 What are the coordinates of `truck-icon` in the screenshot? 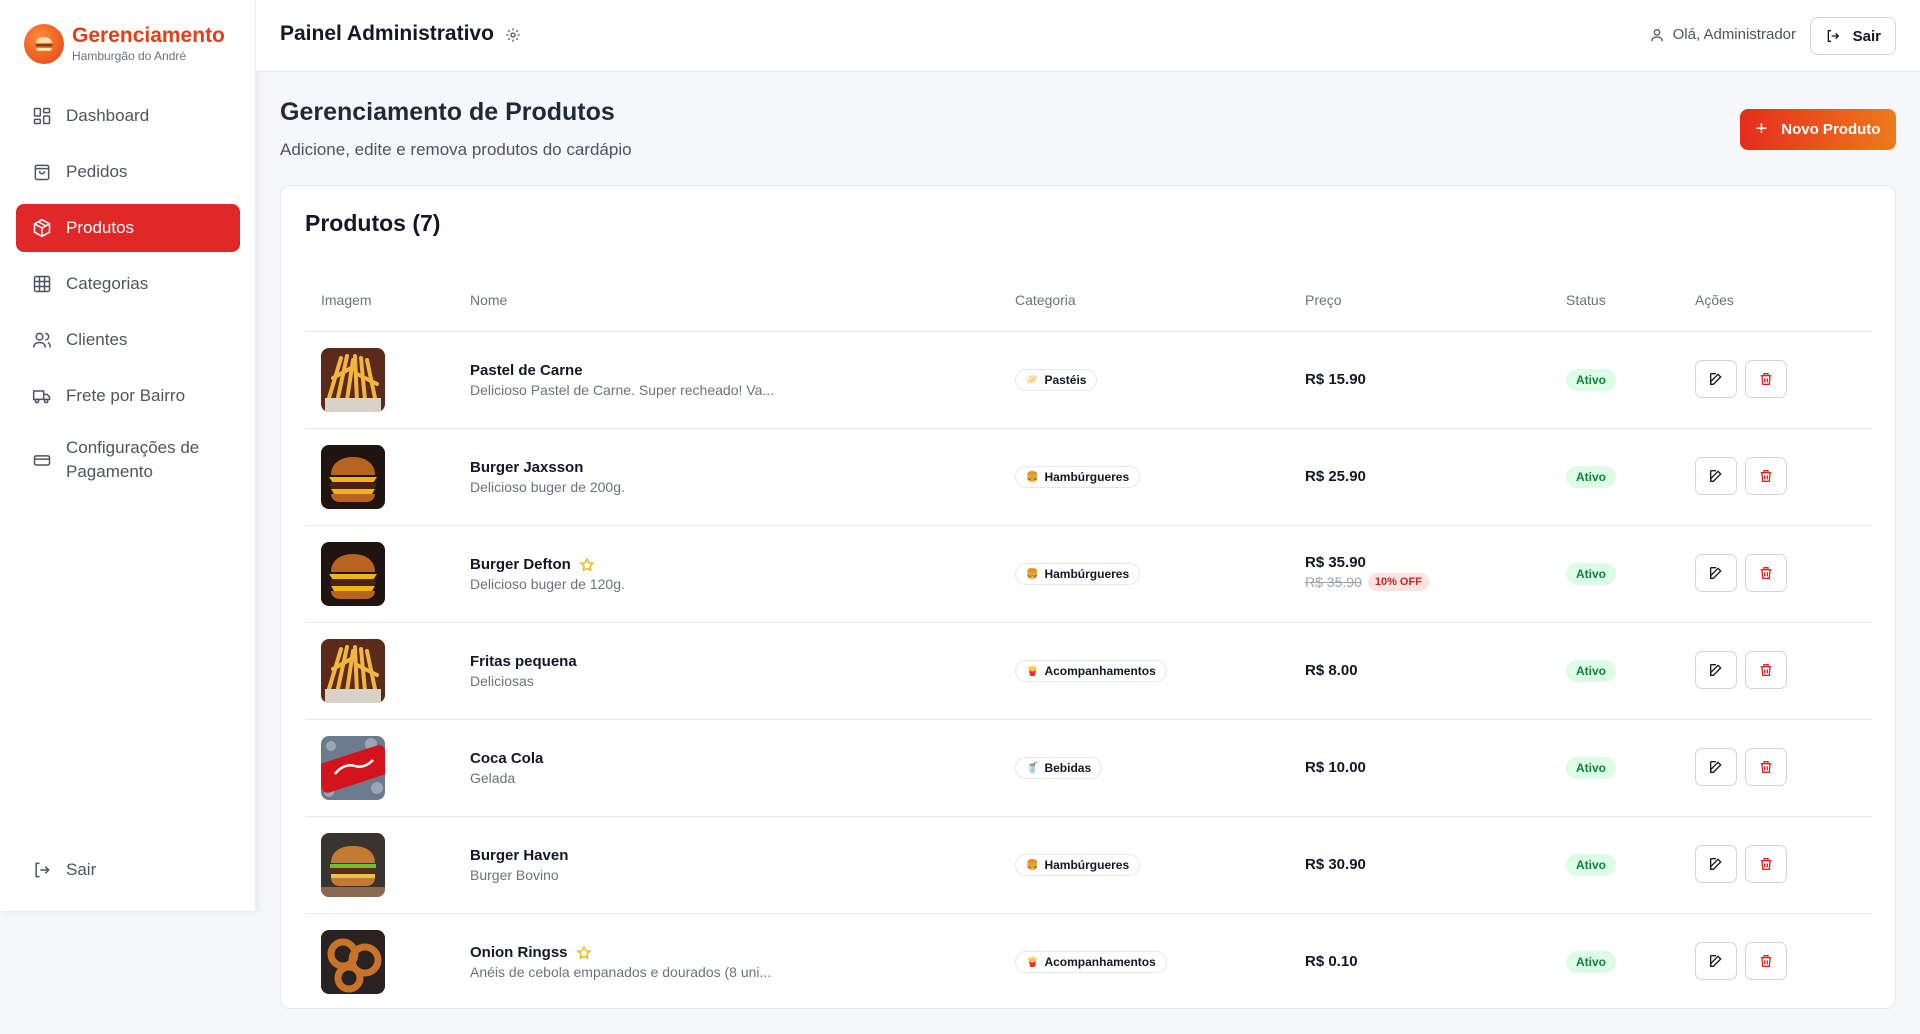 It's located at (42, 396).